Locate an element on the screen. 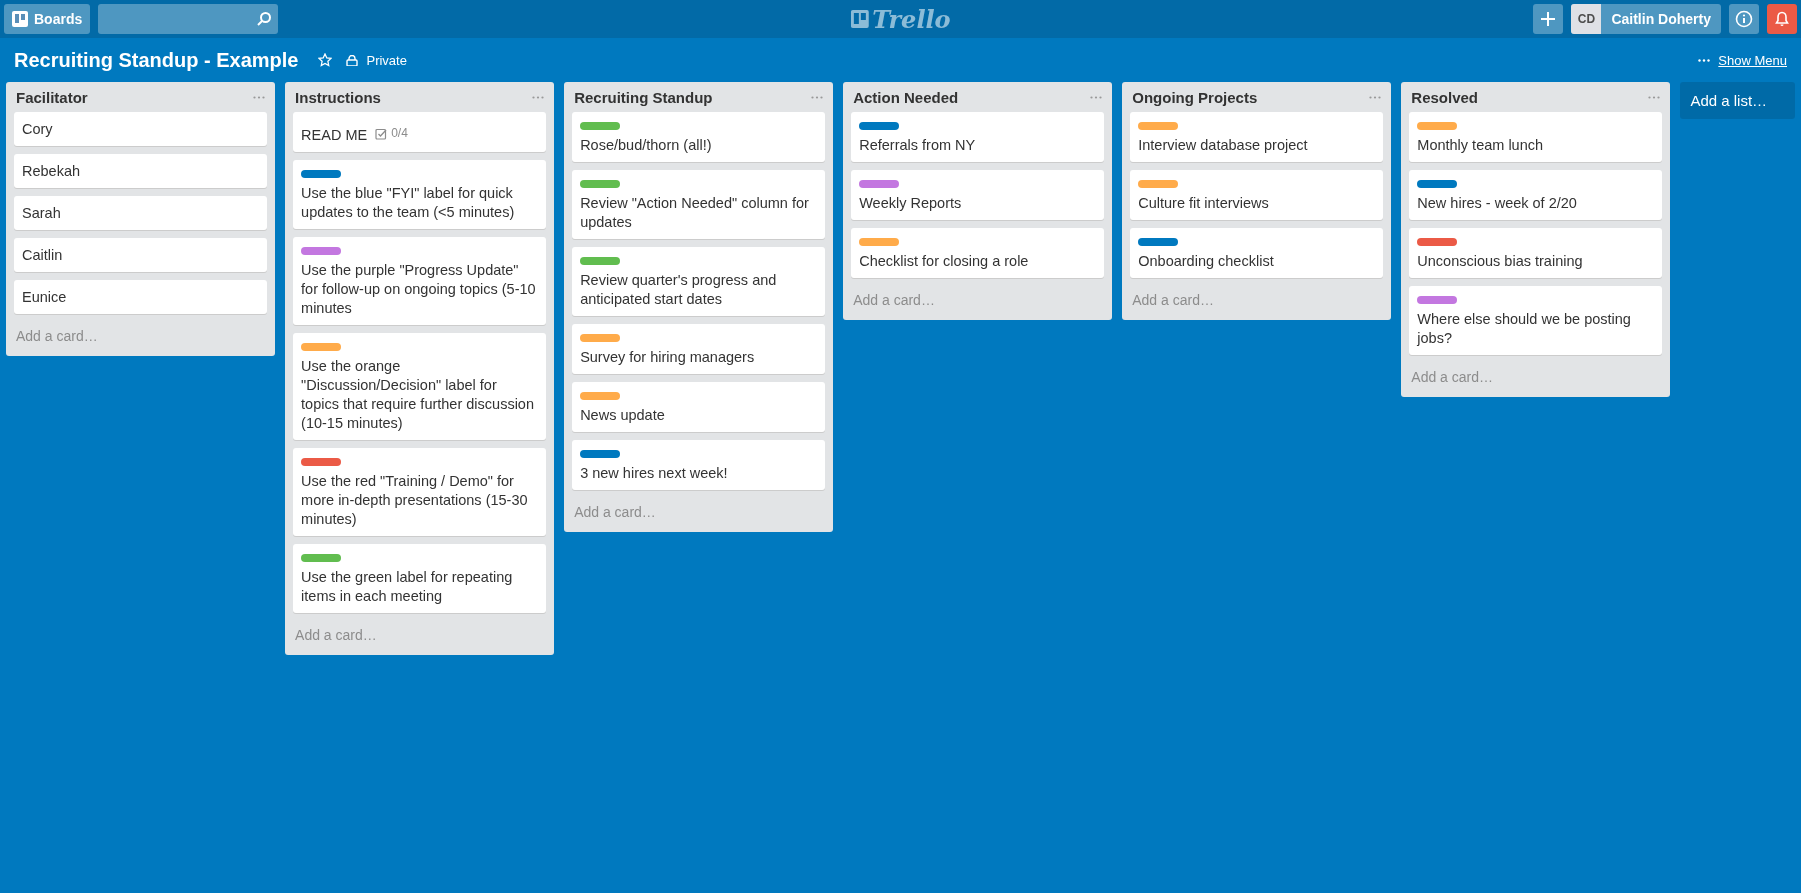 The height and width of the screenshot is (893, 1801). card-title: Monthly team lunch is located at coordinates (1480, 145).